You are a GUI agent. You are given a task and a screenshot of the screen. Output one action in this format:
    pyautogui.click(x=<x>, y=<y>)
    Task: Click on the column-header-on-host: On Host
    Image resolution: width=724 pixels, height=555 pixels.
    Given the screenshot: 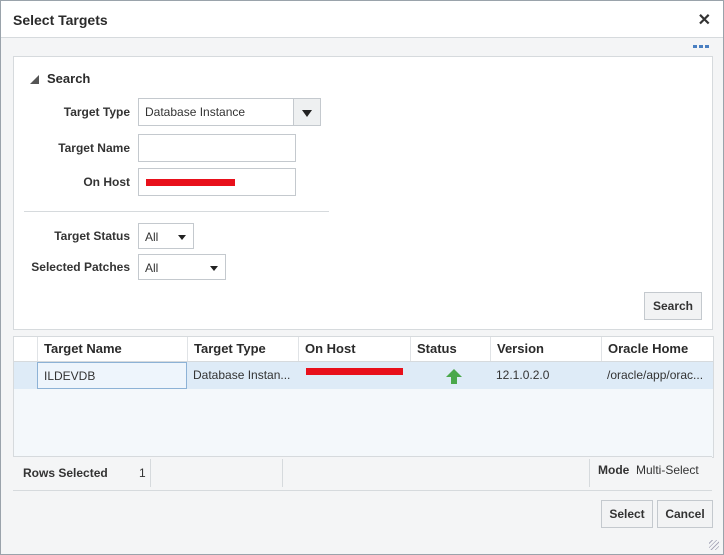 What is the action you would take?
    pyautogui.click(x=354, y=349)
    